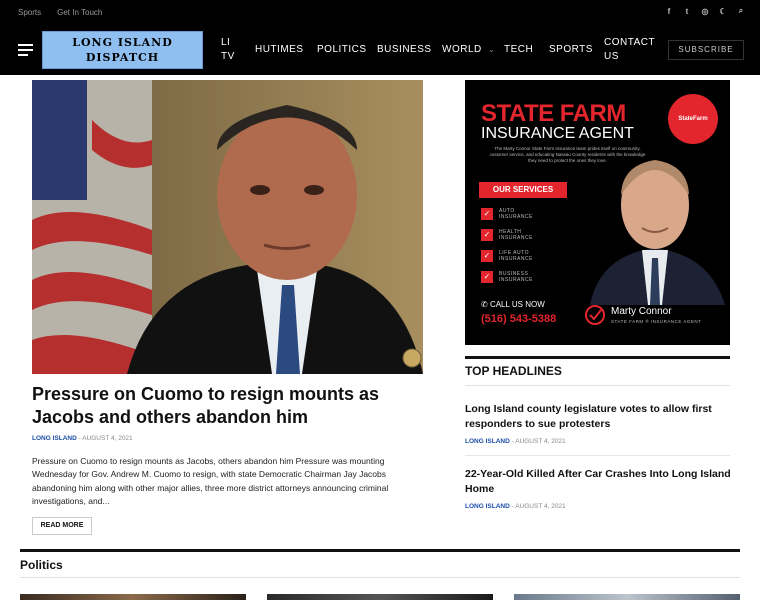 The image size is (760, 600). I want to click on politics-section-title: Politics, so click(41, 565).